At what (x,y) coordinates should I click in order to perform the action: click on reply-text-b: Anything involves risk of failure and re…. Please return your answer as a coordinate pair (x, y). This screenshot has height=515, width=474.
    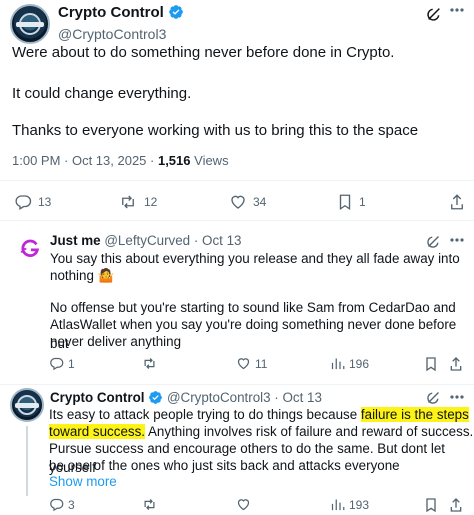
    Looking at the image, I should click on (309, 431).